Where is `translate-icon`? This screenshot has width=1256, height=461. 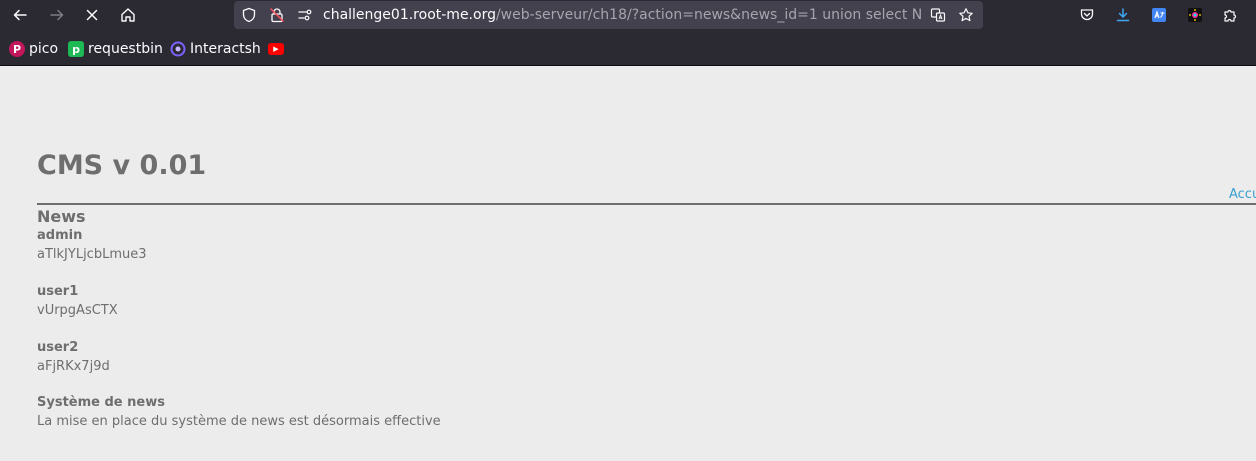 translate-icon is located at coordinates (938, 15).